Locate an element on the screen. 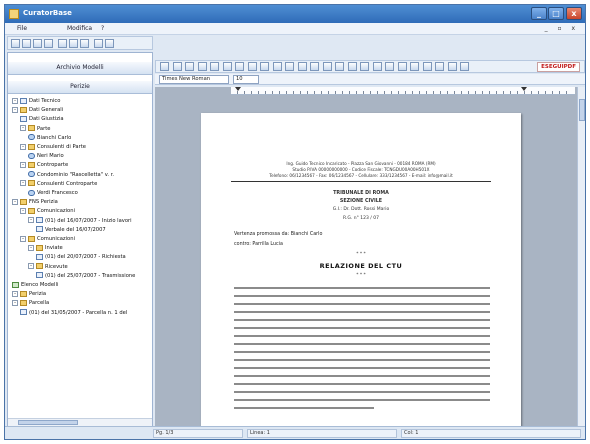 The image size is (590, 444). spell-icon is located at coordinates (389, 66).